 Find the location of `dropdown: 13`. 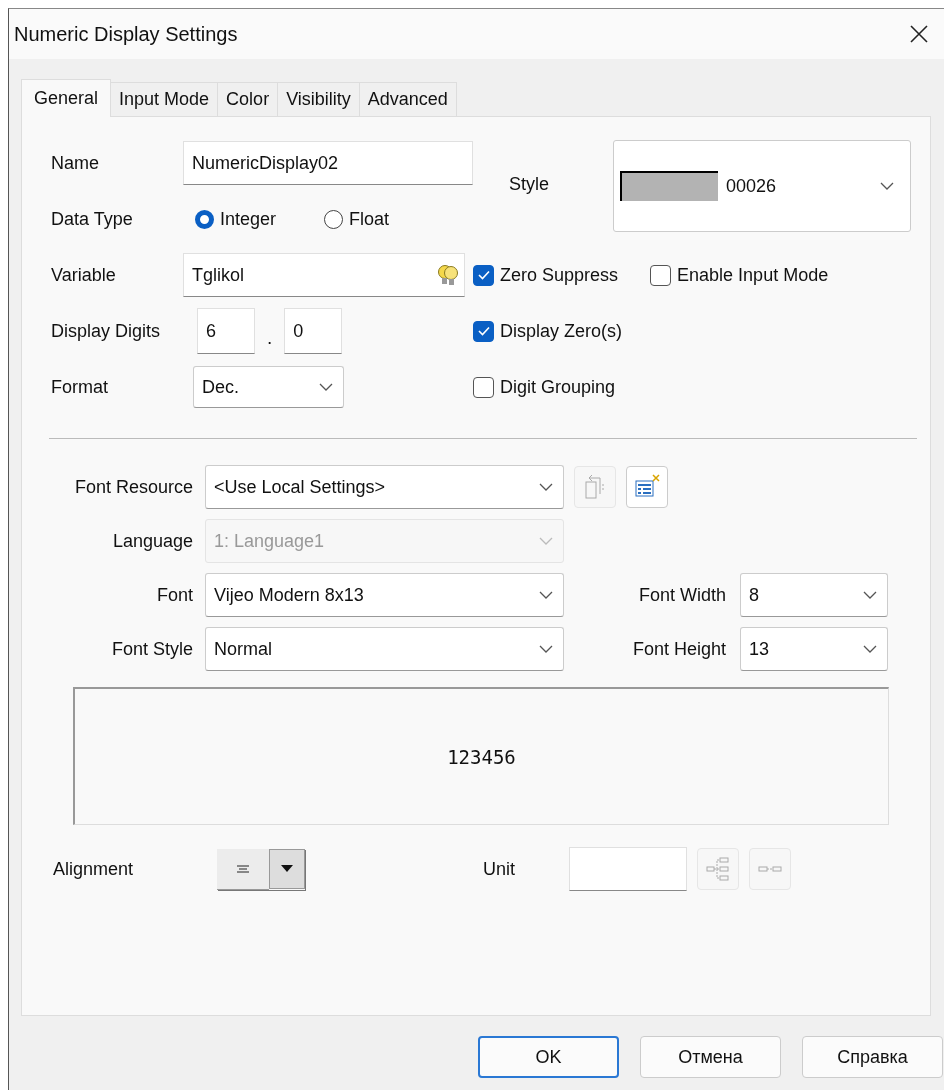

dropdown: 13 is located at coordinates (814, 649).